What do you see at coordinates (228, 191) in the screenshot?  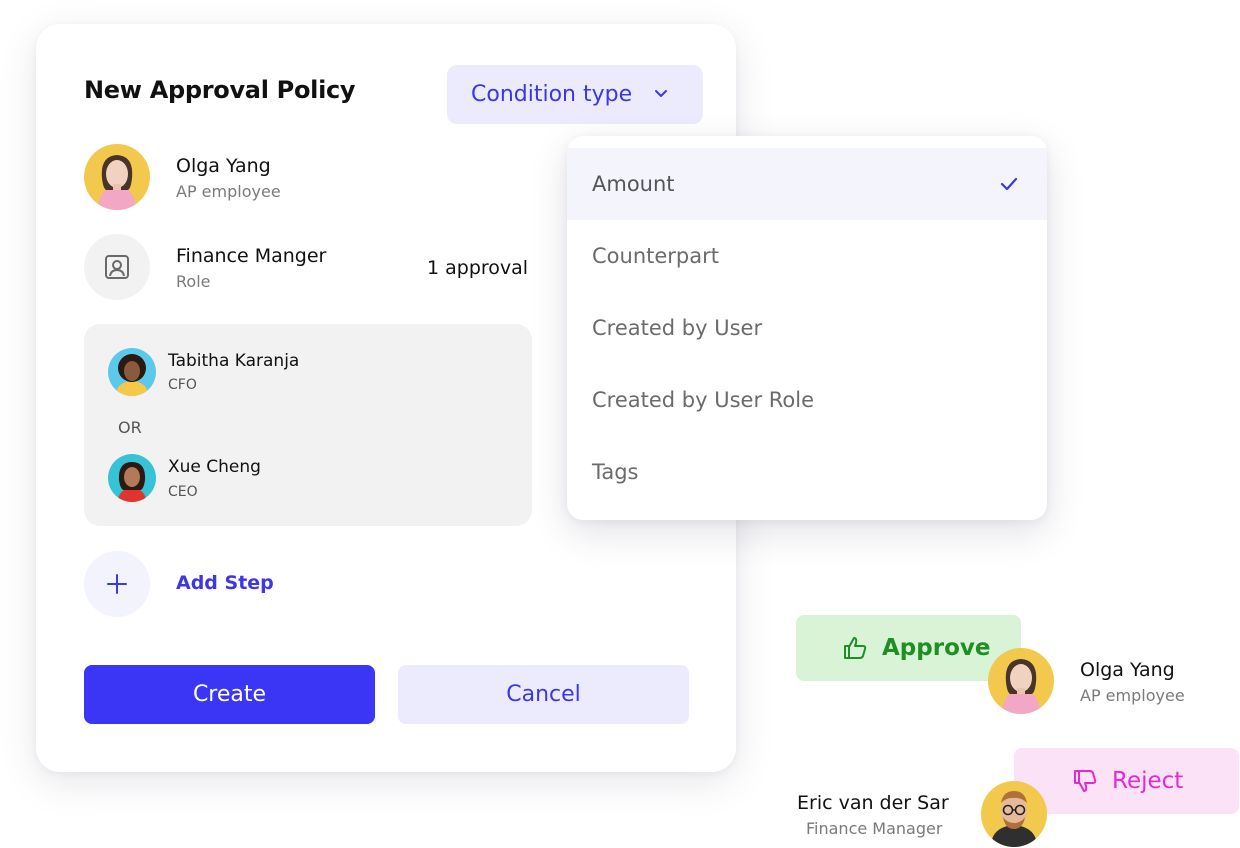 I see `step-user-subtitle: AP employee` at bounding box center [228, 191].